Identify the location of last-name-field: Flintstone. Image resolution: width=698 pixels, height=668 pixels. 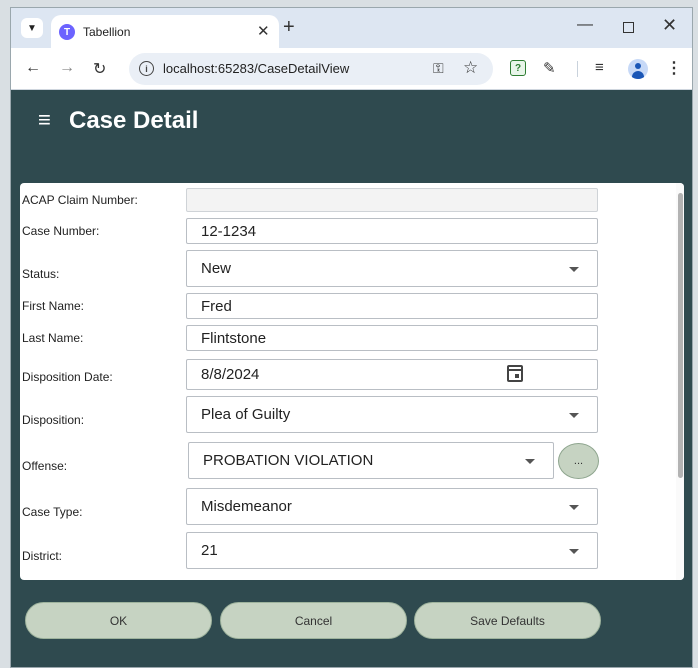
(392, 338).